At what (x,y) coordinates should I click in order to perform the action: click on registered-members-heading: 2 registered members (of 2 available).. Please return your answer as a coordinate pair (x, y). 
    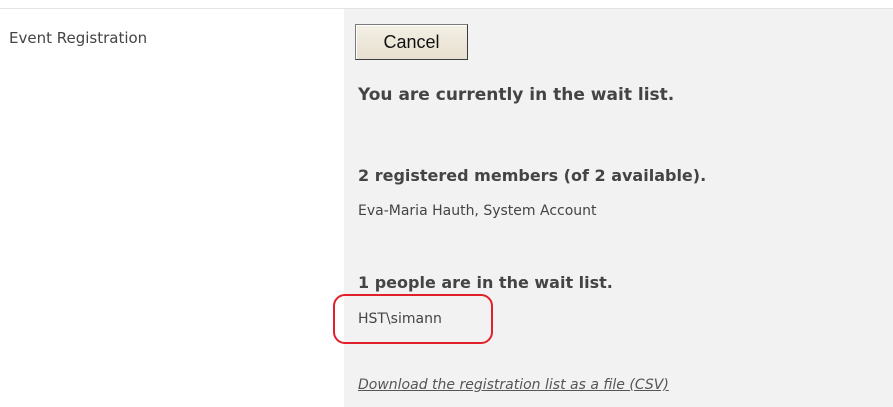
    Looking at the image, I should click on (532, 175).